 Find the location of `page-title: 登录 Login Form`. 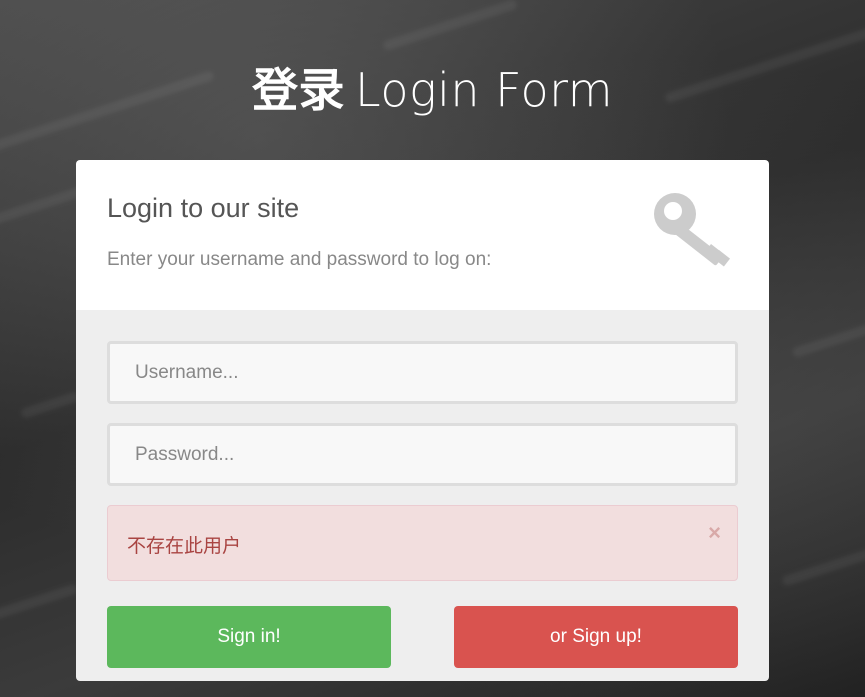

page-title: 登录 Login Form is located at coordinates (432, 90).